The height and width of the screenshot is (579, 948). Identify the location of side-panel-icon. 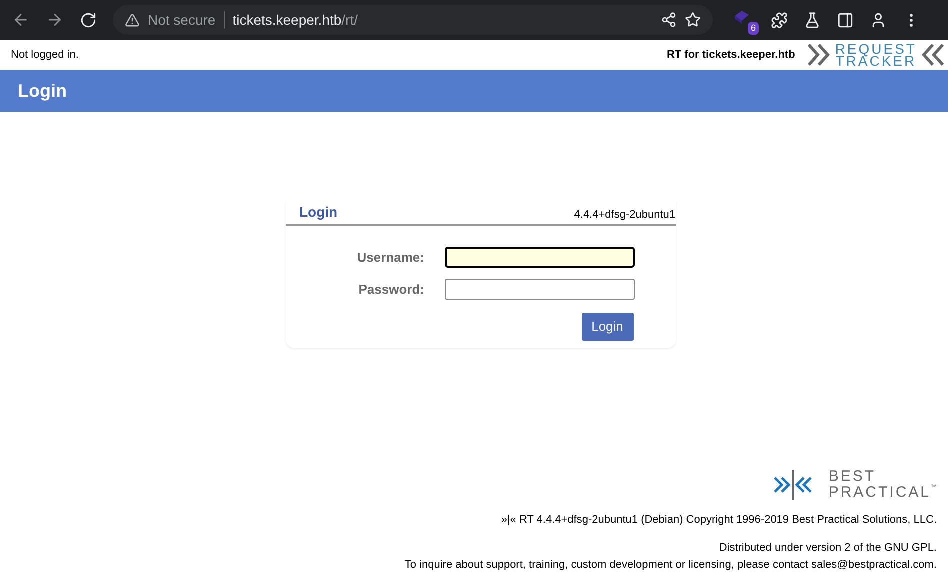
(845, 20).